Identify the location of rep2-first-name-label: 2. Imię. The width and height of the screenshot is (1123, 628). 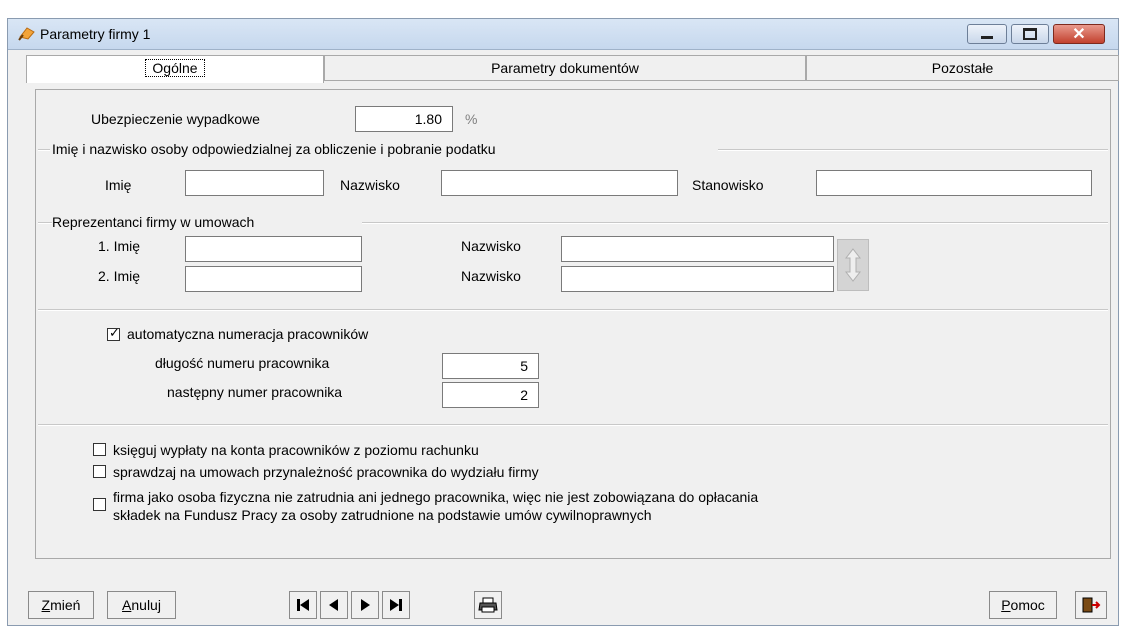
(119, 276).